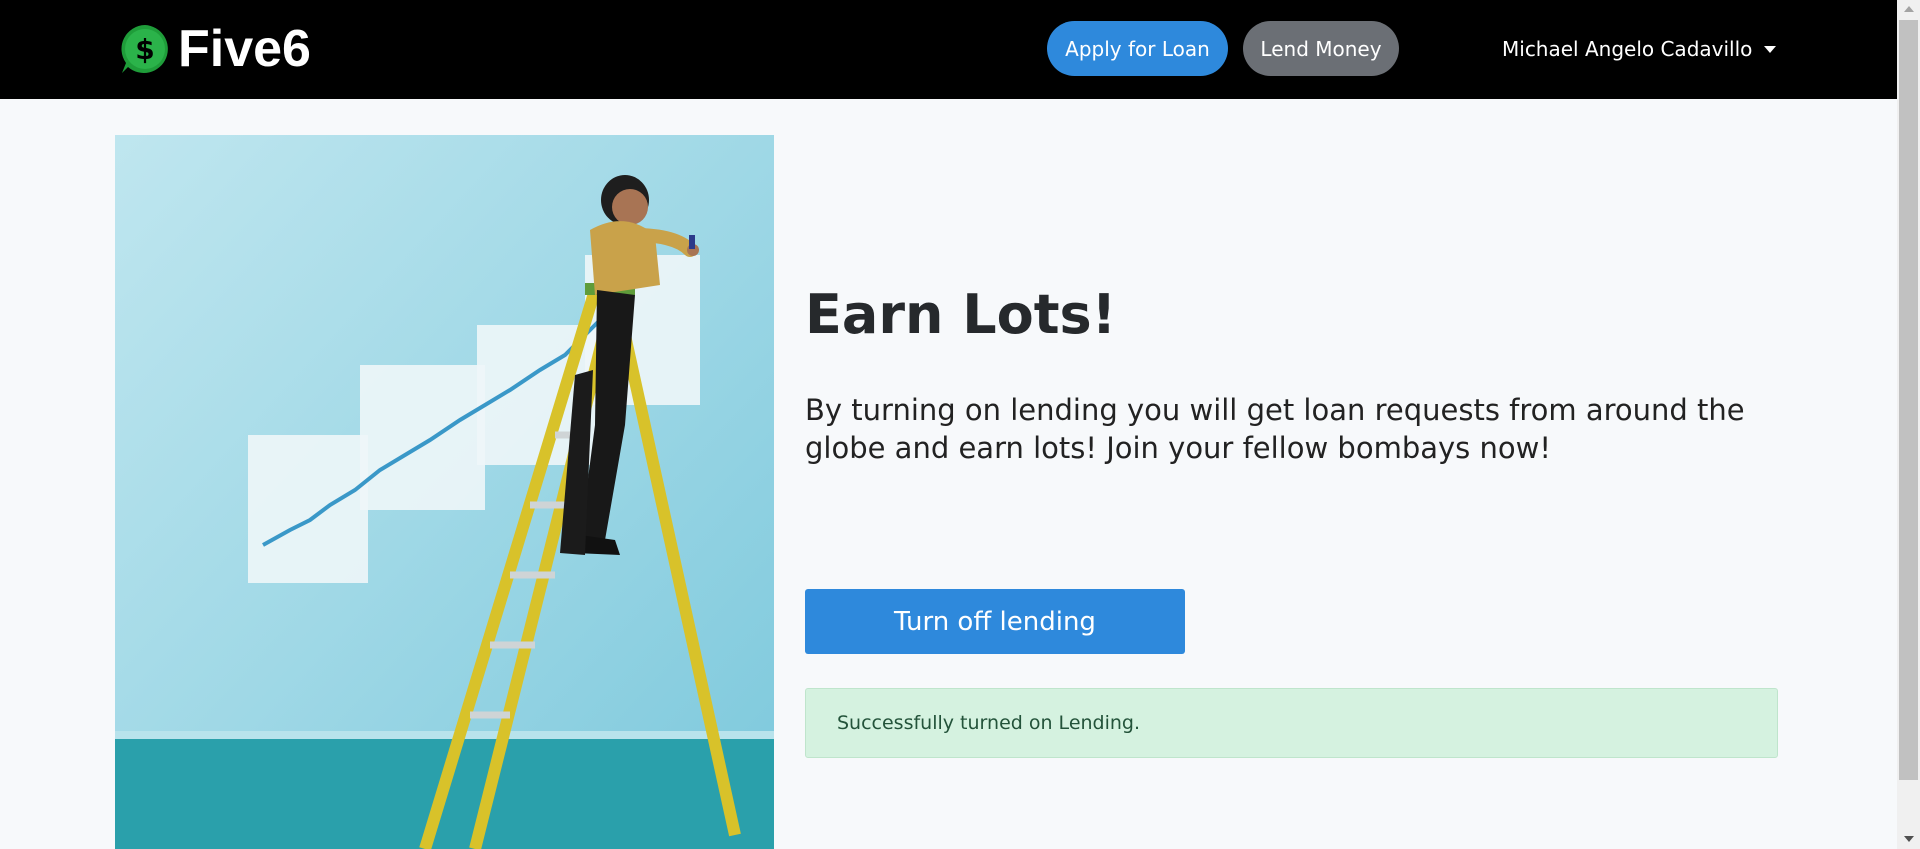 The image size is (1920, 849). I want to click on alert-message: Successfully turned on Lending., so click(989, 723).